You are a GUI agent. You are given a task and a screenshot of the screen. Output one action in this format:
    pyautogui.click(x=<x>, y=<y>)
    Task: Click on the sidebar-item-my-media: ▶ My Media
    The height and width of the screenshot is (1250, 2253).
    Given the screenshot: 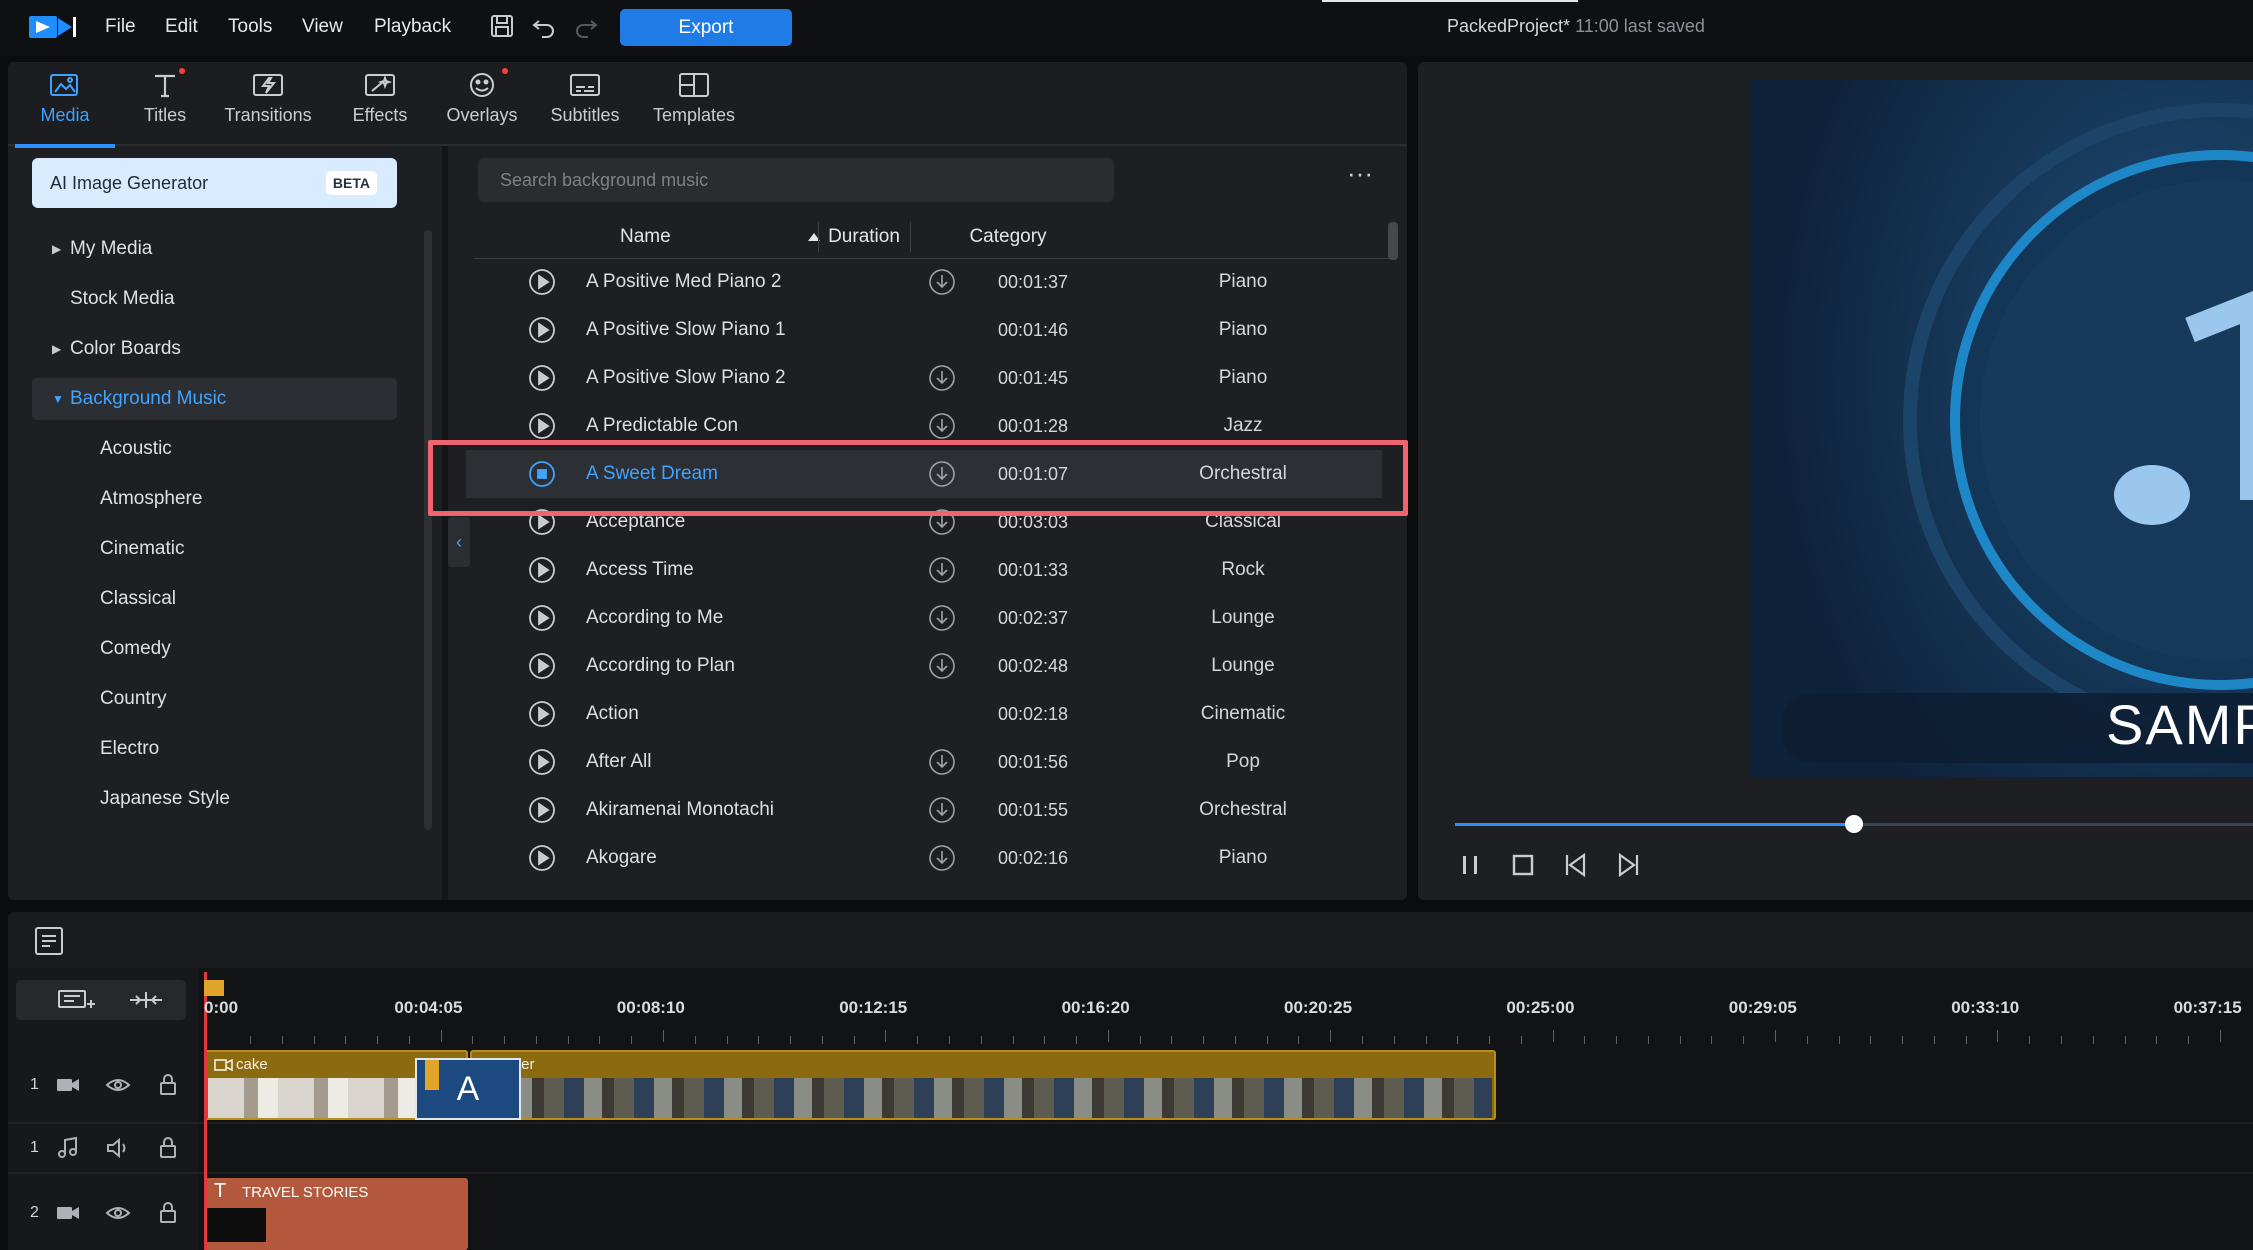 What is the action you would take?
    pyautogui.click(x=214, y=249)
    